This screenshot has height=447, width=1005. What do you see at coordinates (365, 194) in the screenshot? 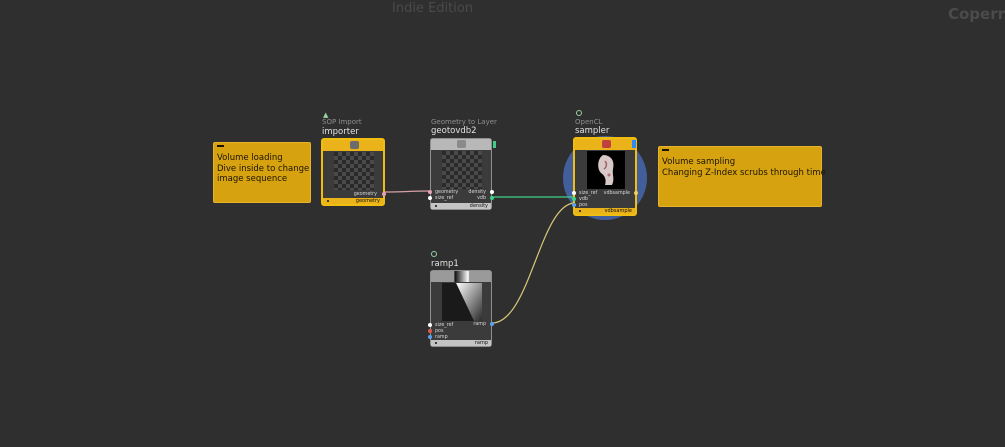
I see `output-port-label: geometry` at bounding box center [365, 194].